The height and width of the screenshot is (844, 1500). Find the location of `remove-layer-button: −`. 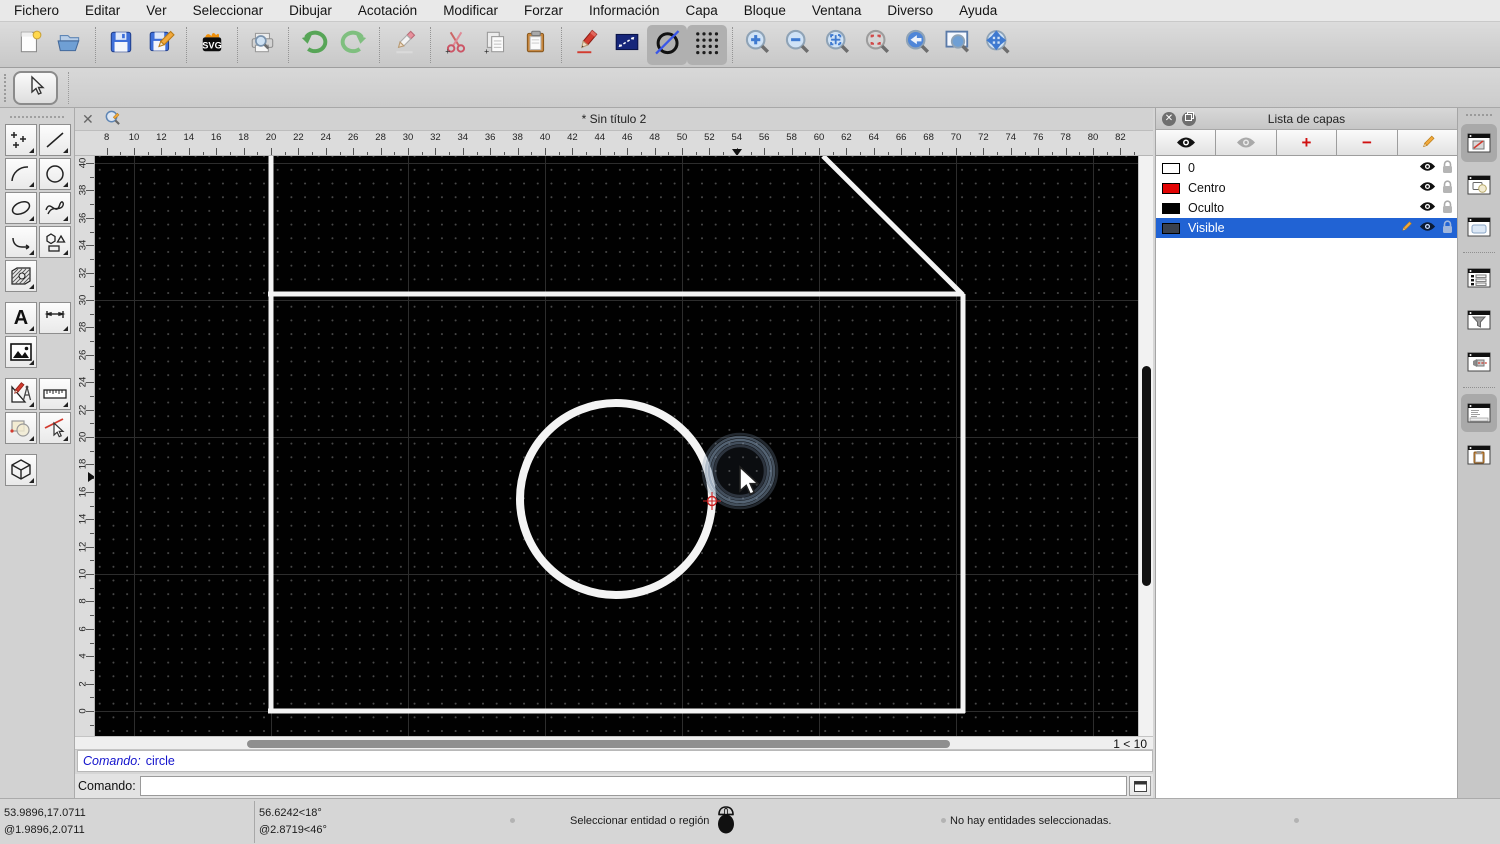

remove-layer-button: − is located at coordinates (1367, 142).